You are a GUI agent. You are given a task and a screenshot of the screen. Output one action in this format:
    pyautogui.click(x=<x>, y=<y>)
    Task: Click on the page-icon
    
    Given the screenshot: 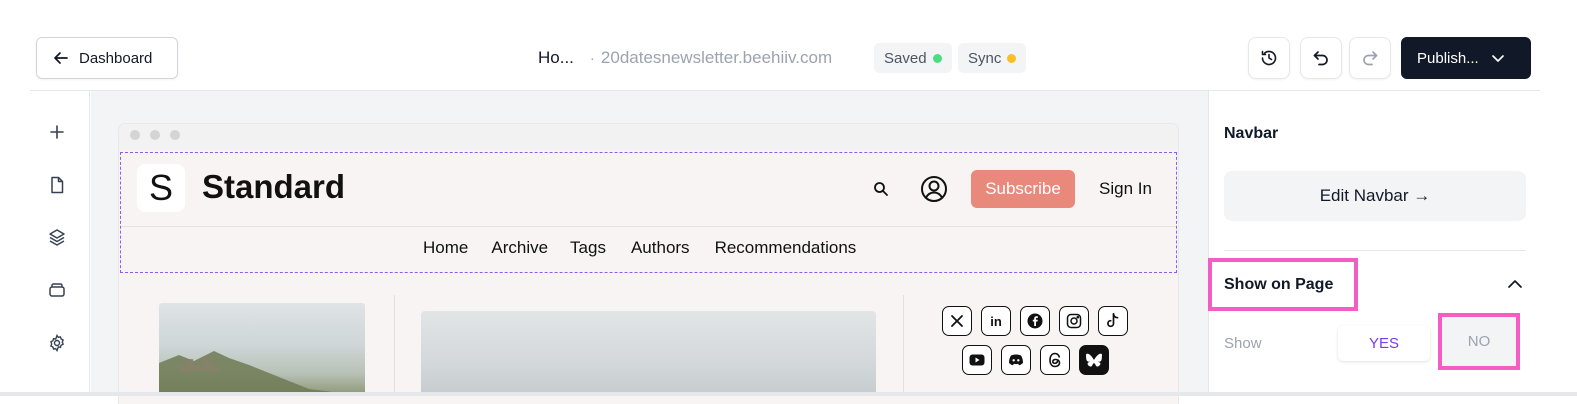 What is the action you would take?
    pyautogui.click(x=57, y=185)
    